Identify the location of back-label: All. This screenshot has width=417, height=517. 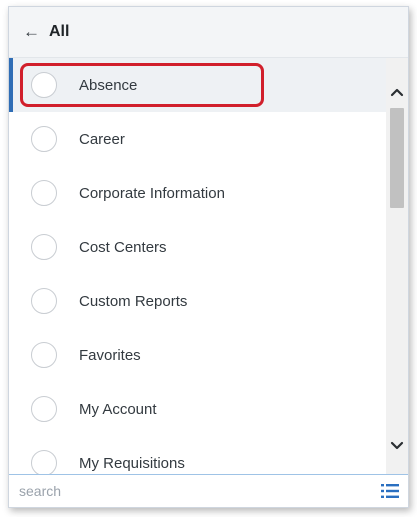
(59, 31).